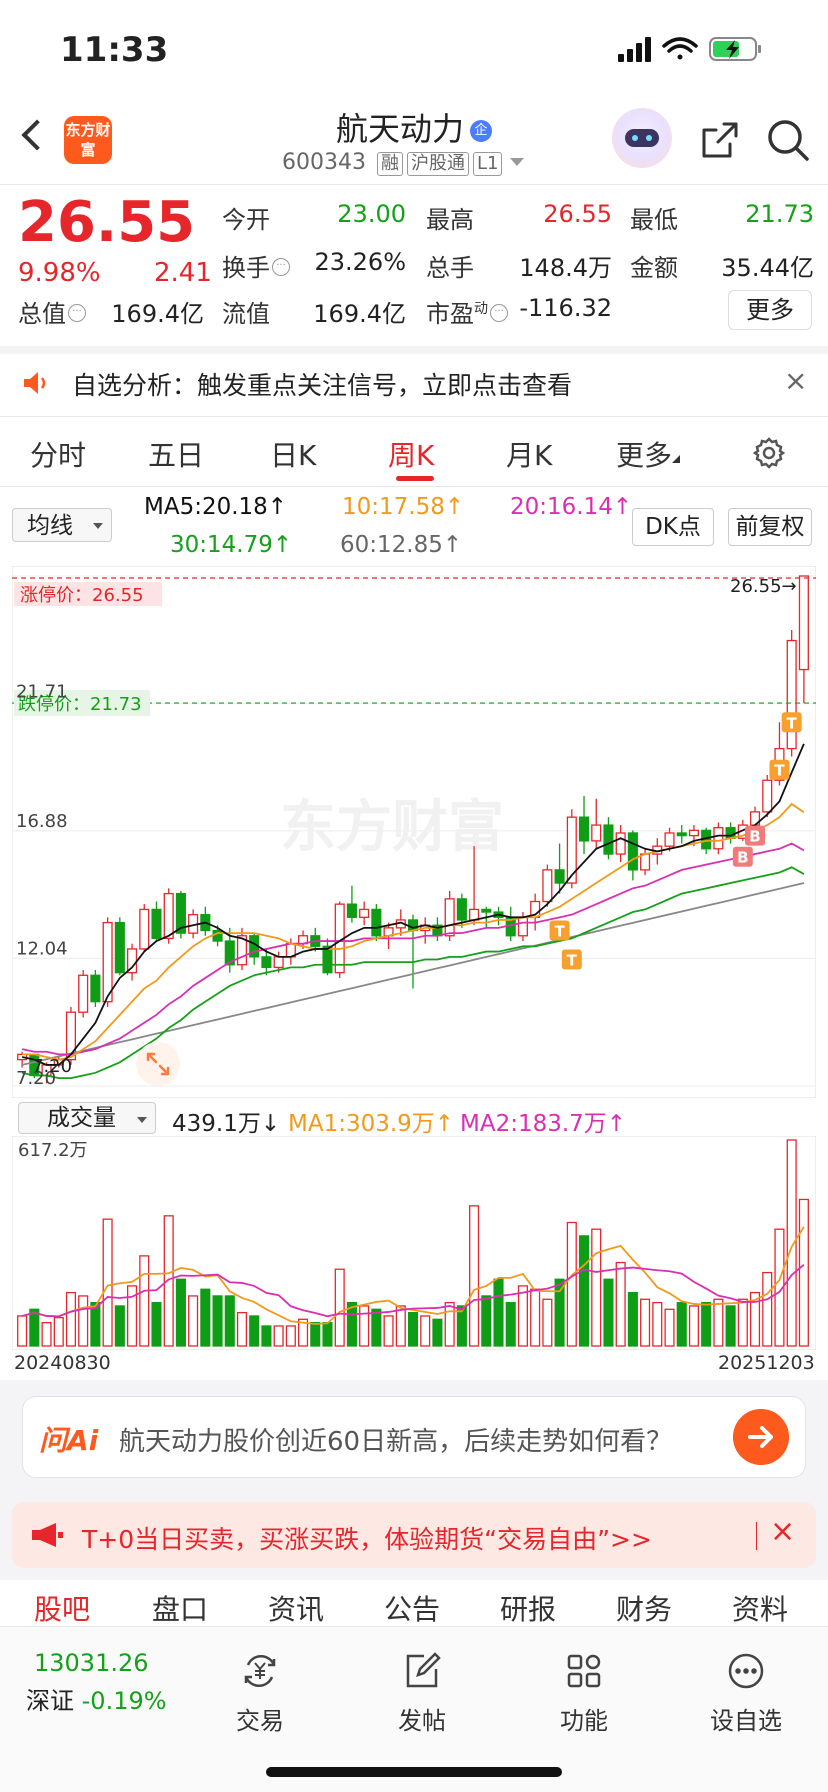  I want to click on pe-value: -116.32, so click(565, 308).